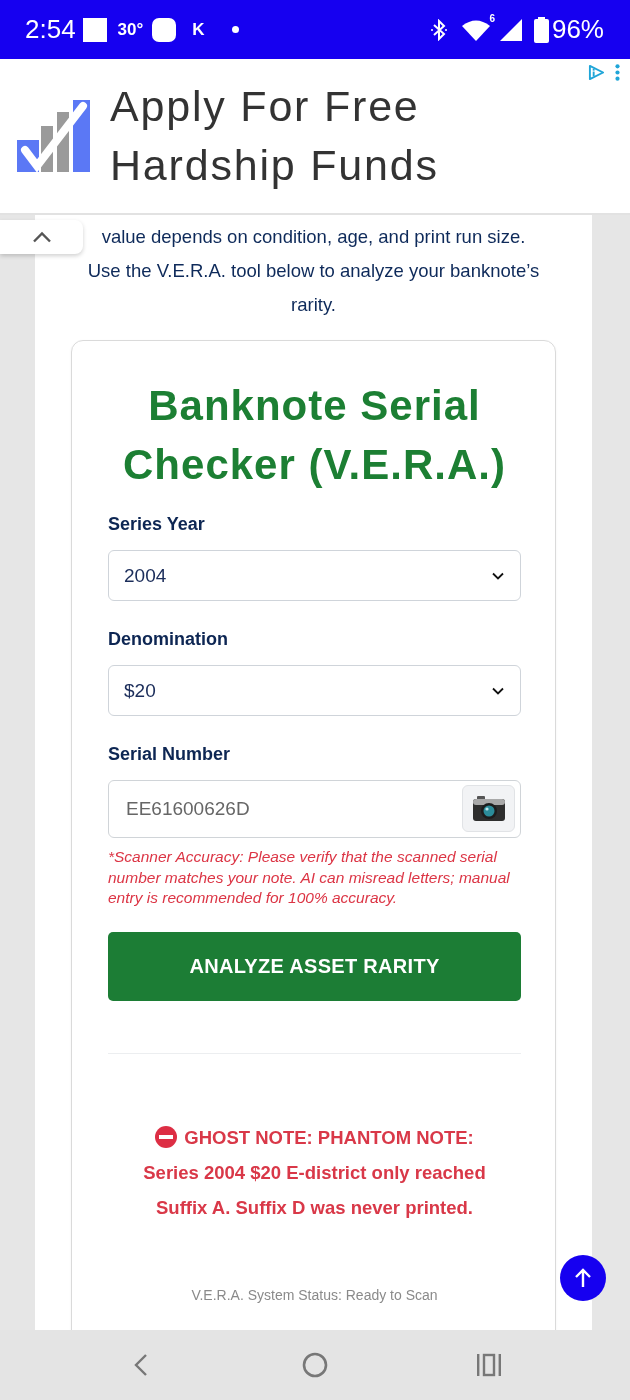 This screenshot has width=630, height=1400. I want to click on dot-icon, so click(235, 29).